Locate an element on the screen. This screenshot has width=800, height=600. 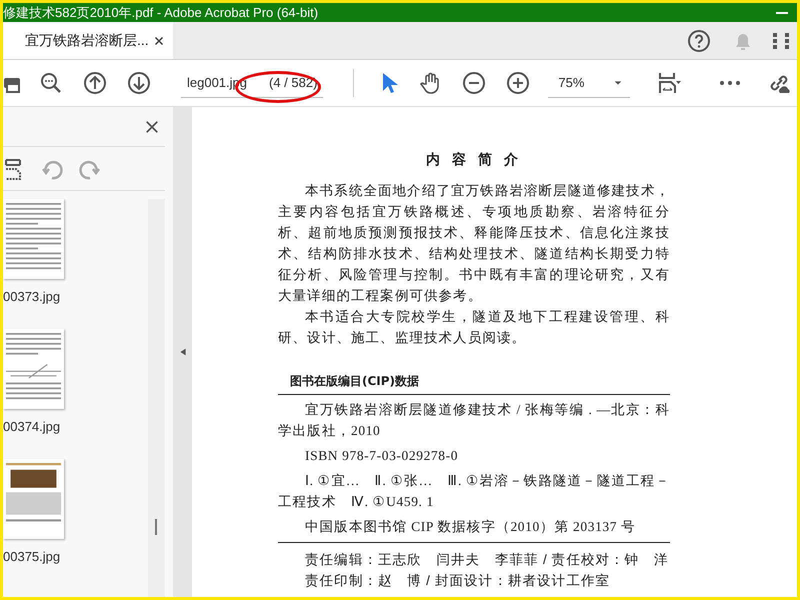
thumbnail-label: 00373.jpg is located at coordinates (32, 297).